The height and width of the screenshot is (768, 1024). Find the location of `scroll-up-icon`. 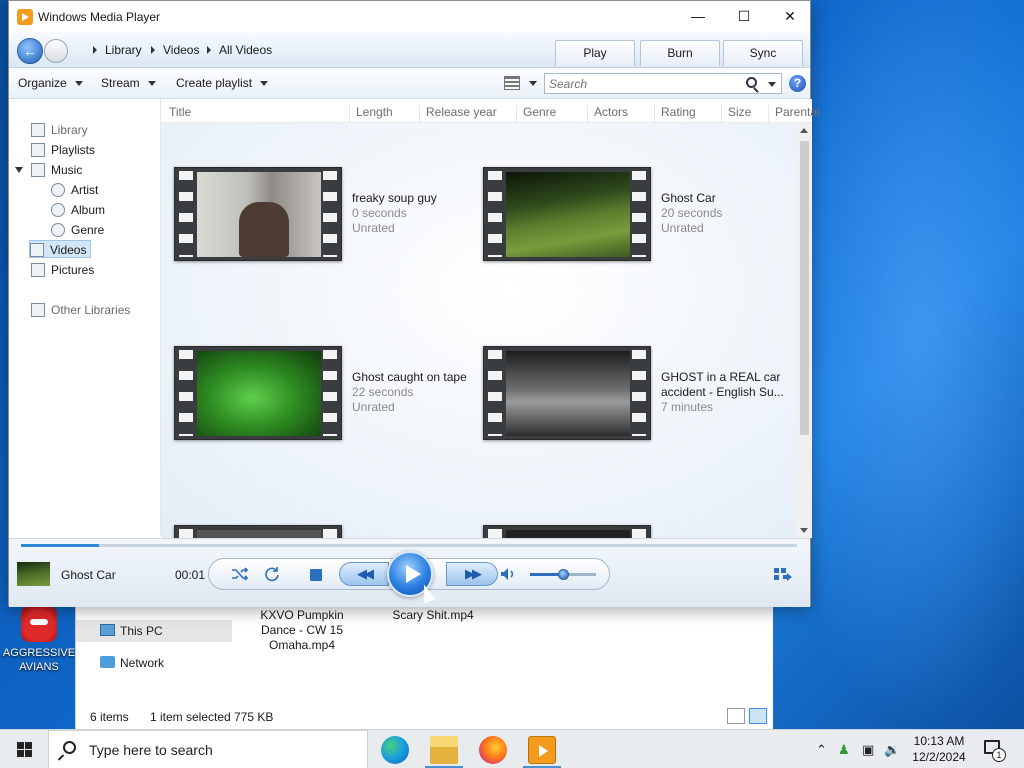

scroll-up-icon is located at coordinates (804, 130).